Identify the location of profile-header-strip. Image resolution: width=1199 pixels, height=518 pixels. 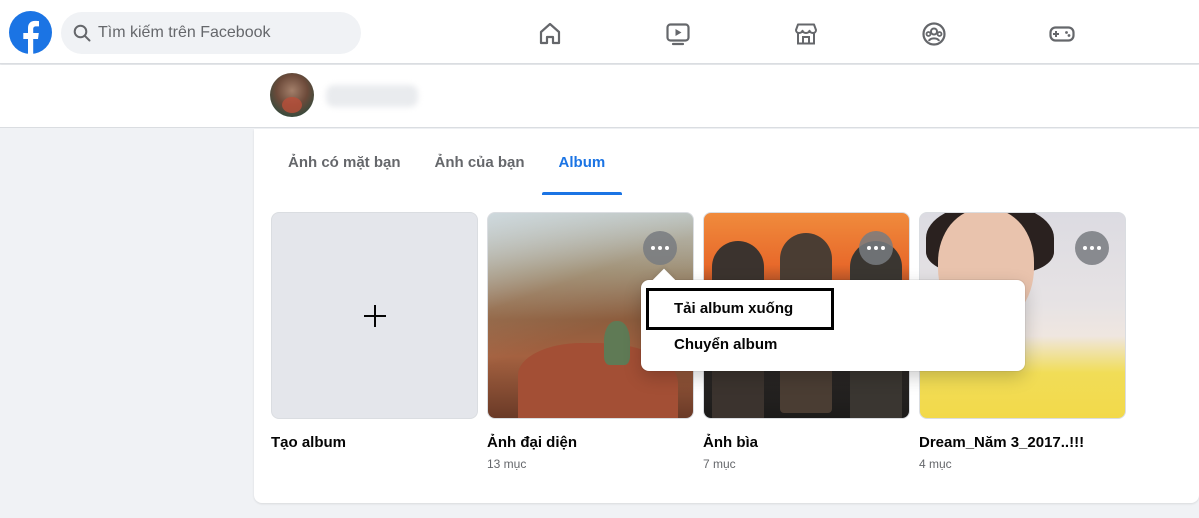
(599, 96).